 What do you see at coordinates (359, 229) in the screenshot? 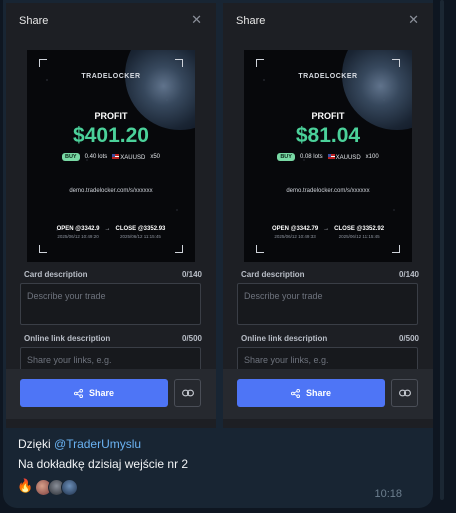
I see `close-price: CLOSE @3352.92` at bounding box center [359, 229].